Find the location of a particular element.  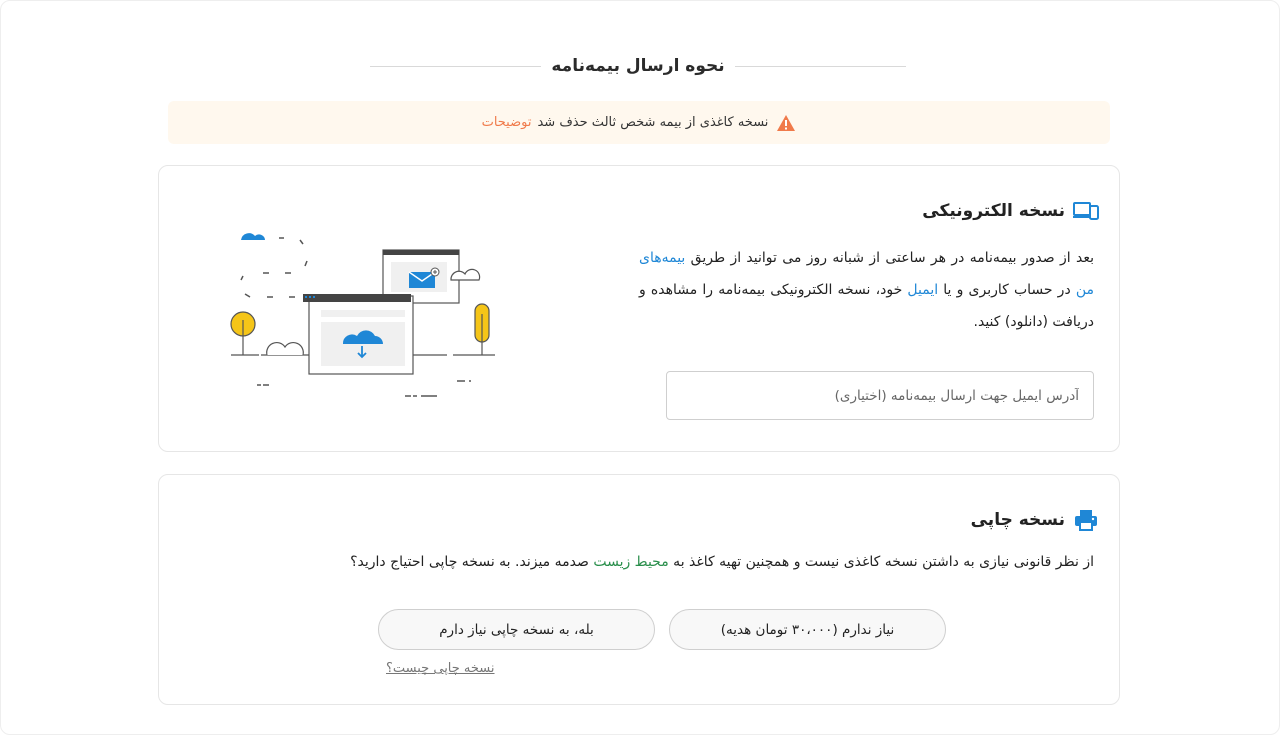

no-print-button: نیاز ندارم (۳۰،۰۰۰ تومان هدیه) is located at coordinates (807, 629).